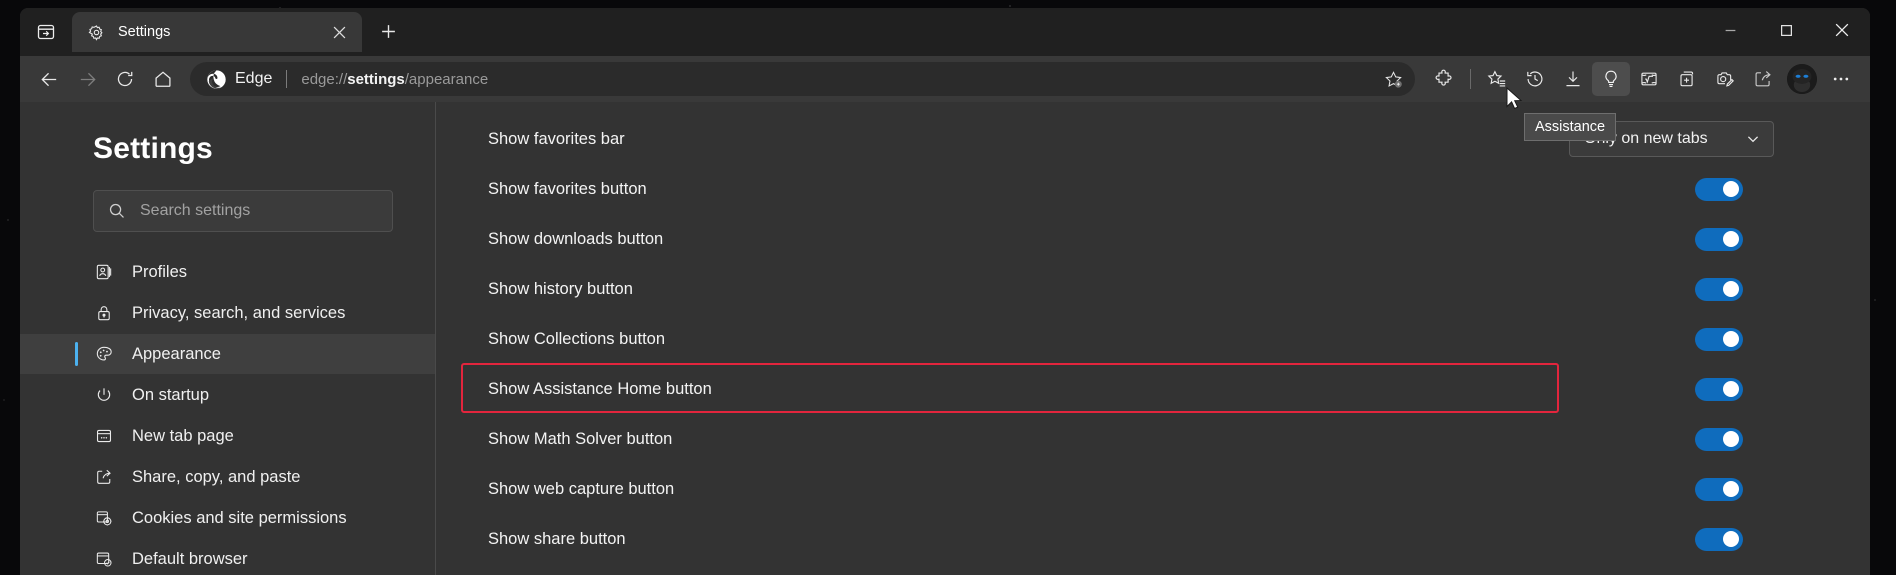 This screenshot has height=575, width=1896. I want to click on url-host: settings, so click(376, 79).